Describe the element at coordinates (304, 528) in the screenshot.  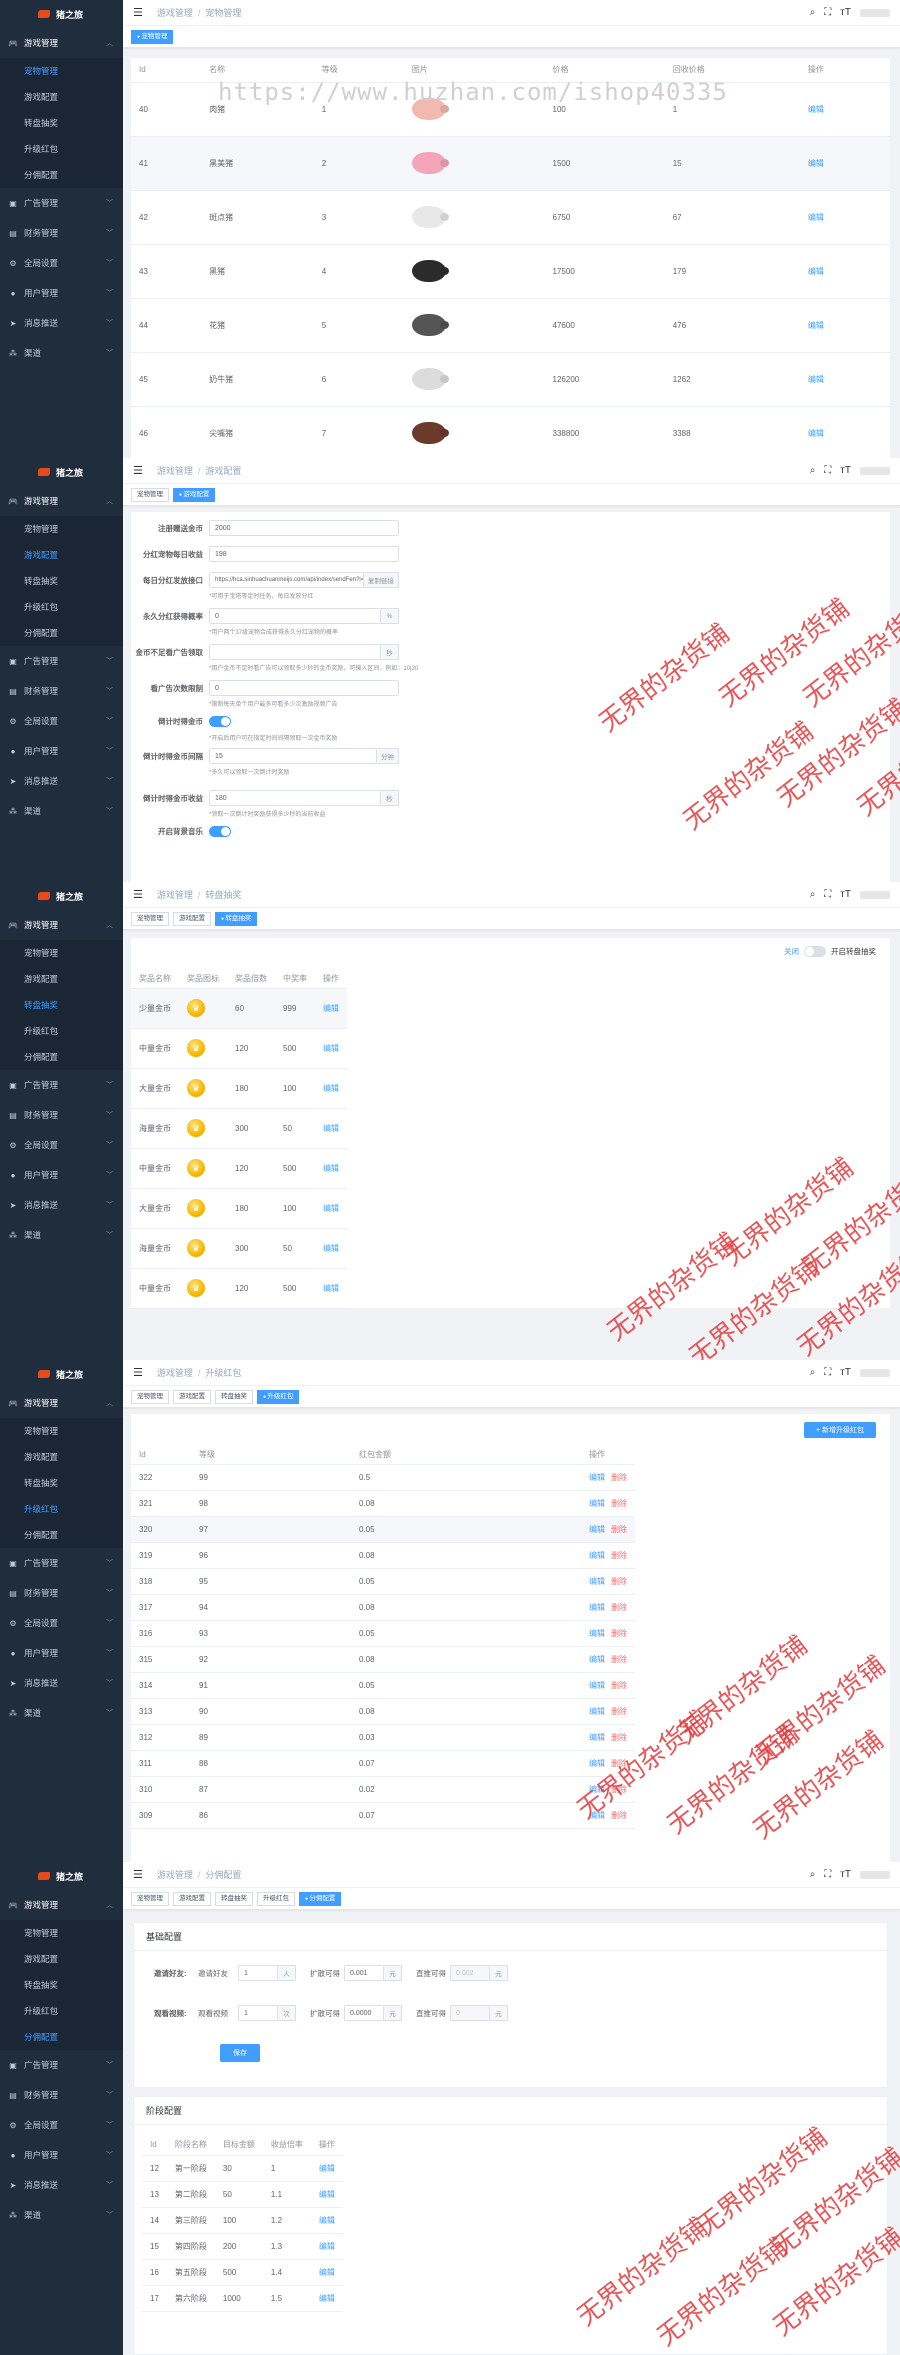
I see `reg-coin-input: 2000` at that location.